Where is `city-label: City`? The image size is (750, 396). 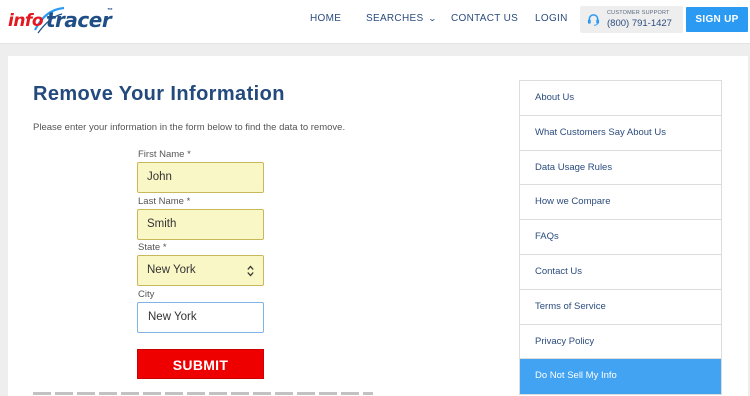 city-label: City is located at coordinates (146, 294).